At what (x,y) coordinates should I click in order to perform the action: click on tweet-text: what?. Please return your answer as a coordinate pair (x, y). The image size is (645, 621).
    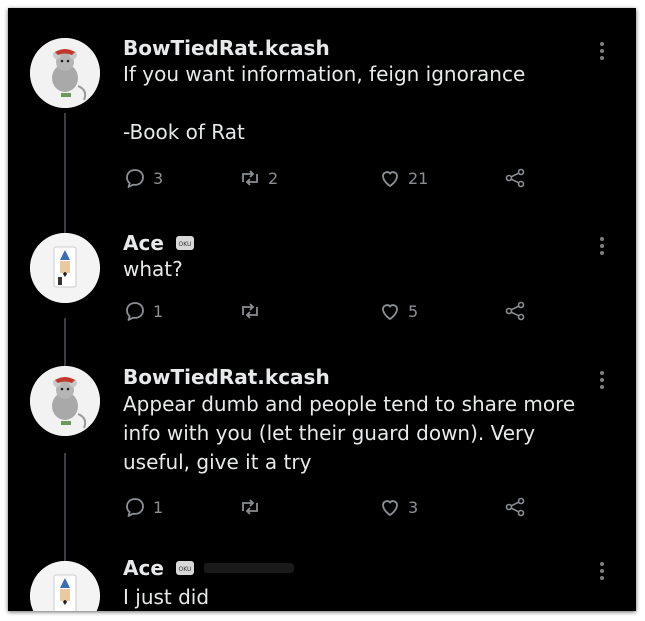
    Looking at the image, I should click on (153, 269).